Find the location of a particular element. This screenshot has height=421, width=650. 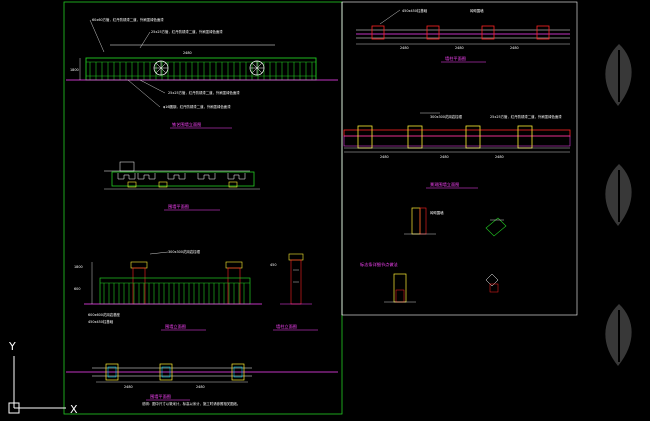

ucs-y-label: Y is located at coordinates (12, 346).